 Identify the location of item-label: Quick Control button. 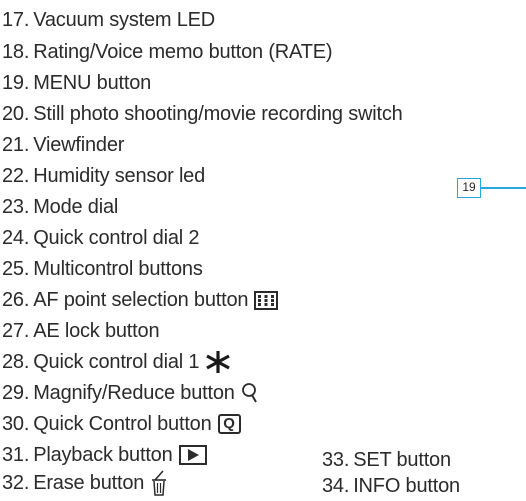
(122, 424).